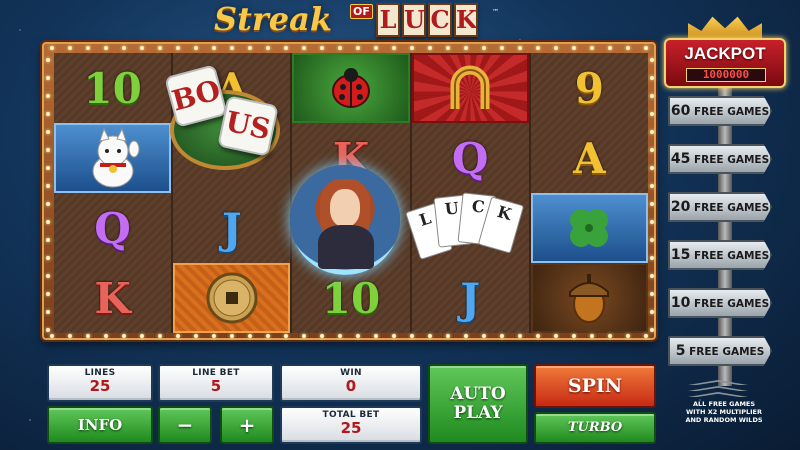 Image resolution: width=800 pixels, height=450 pixels. Describe the element at coordinates (345, 208) in the screenshot. I see `lady-face` at that location.